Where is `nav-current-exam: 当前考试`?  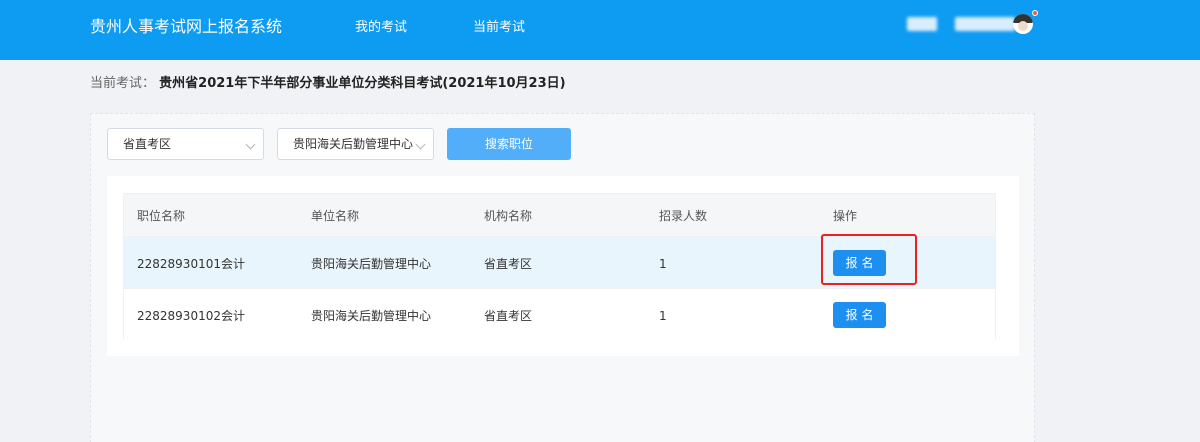 nav-current-exam: 当前考试 is located at coordinates (499, 28).